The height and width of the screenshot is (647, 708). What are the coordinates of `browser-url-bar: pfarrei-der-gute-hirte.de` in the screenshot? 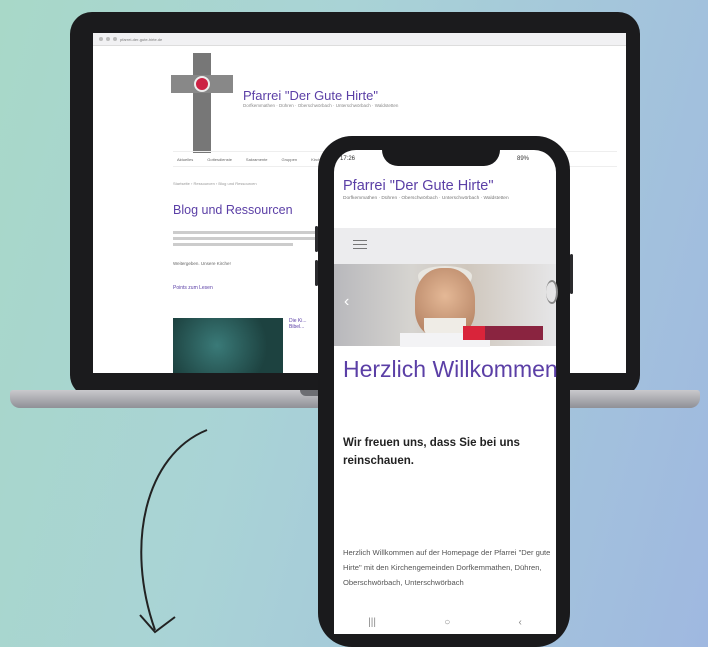 It's located at (359, 39).